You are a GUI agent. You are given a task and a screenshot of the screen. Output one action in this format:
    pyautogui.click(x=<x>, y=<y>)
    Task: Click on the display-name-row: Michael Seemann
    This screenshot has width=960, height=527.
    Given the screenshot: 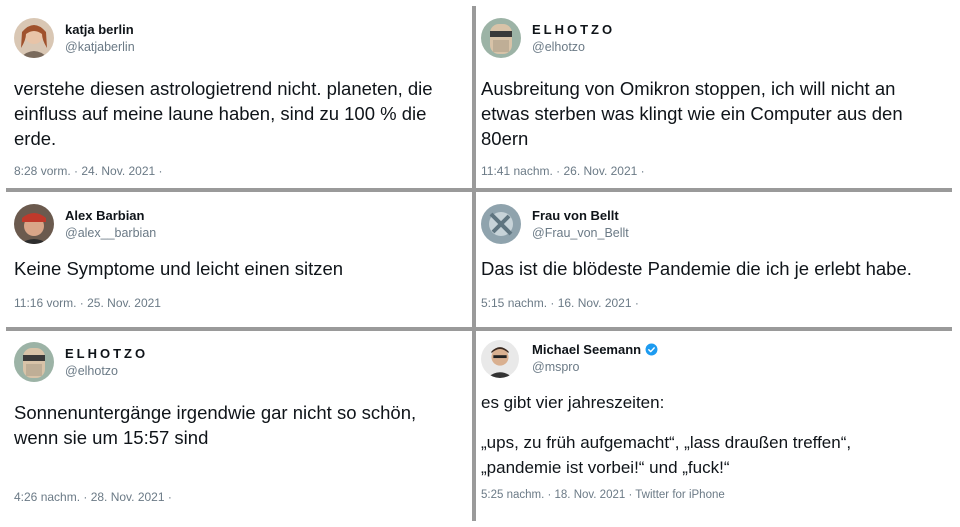 What is the action you would take?
    pyautogui.click(x=595, y=349)
    